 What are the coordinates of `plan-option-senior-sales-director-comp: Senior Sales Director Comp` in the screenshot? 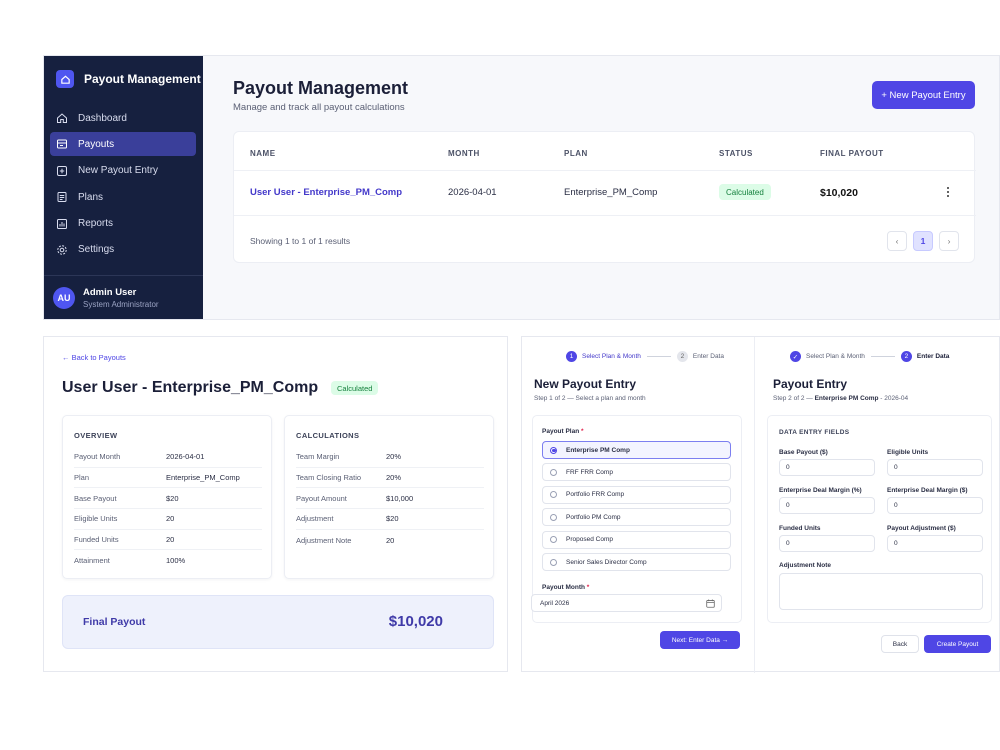 It's located at (636, 562).